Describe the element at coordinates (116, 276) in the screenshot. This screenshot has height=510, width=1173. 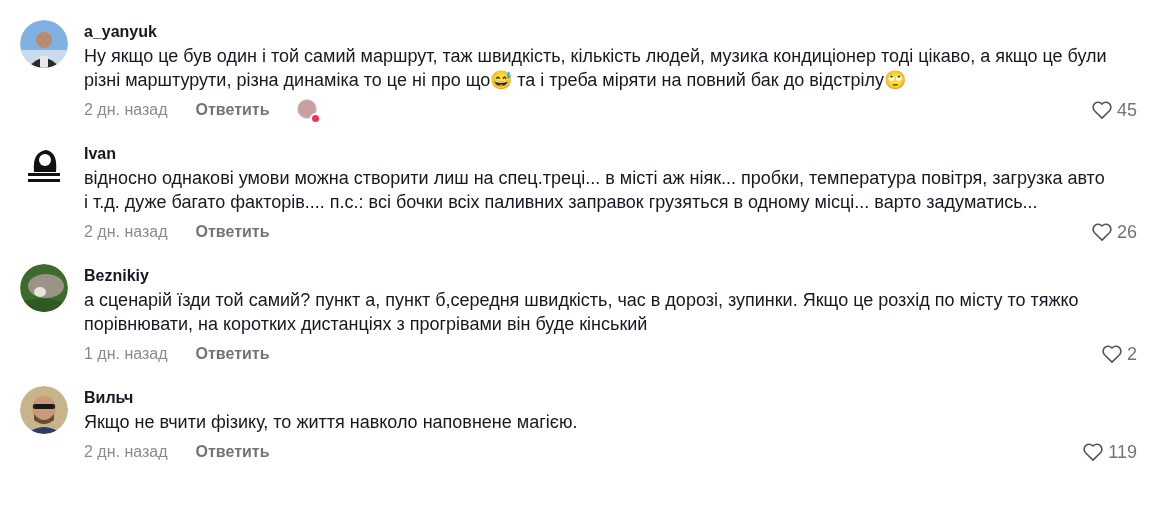
I see `username: Beznikiy` at that location.